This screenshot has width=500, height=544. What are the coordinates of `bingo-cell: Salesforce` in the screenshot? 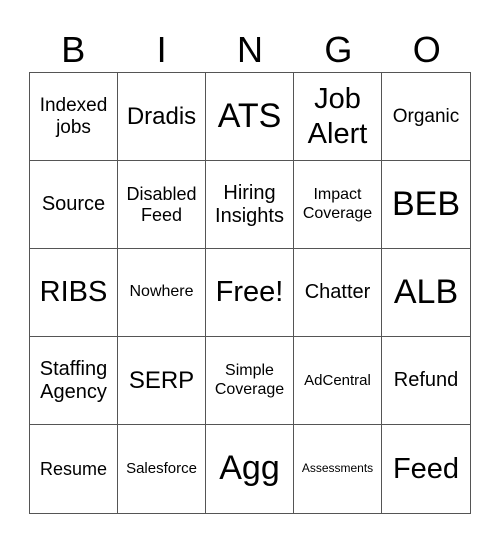 It's located at (162, 469).